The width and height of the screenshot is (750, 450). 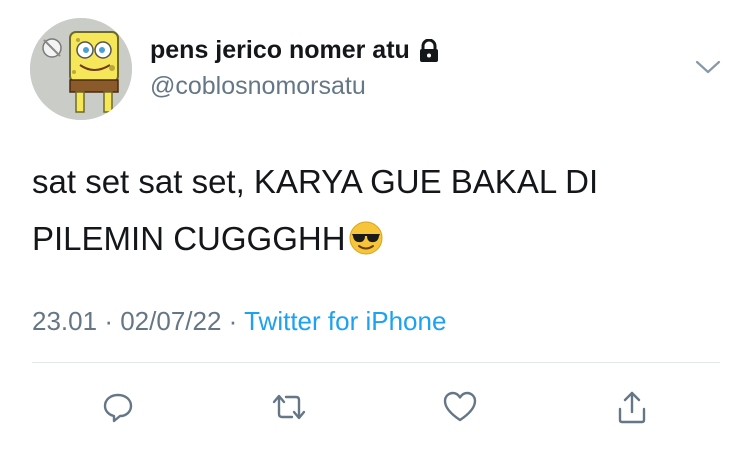 I want to click on tweet-meta: 23.01 · 02/07/22 · Twitter for iPhone, so click(x=239, y=321).